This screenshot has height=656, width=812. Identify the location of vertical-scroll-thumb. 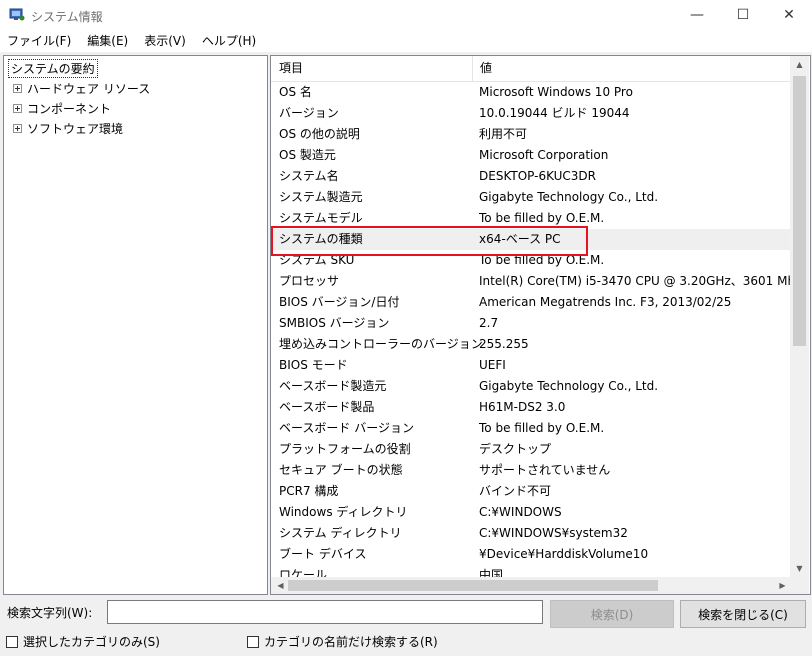
(799, 211).